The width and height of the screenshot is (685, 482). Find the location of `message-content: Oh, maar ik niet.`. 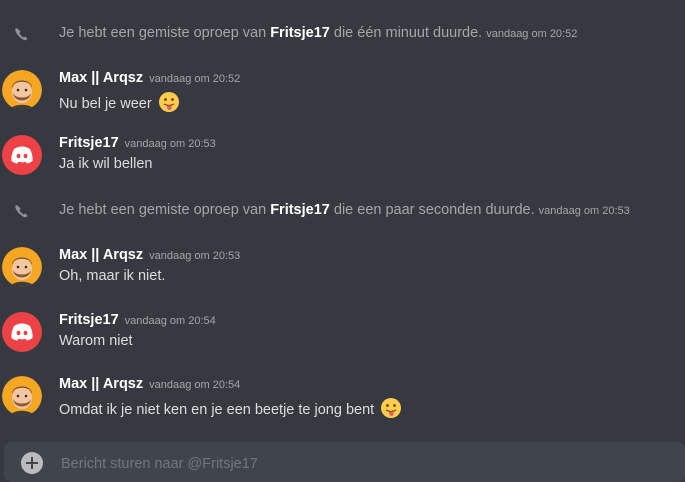

message-content: Oh, maar ik niet. is located at coordinates (112, 276).